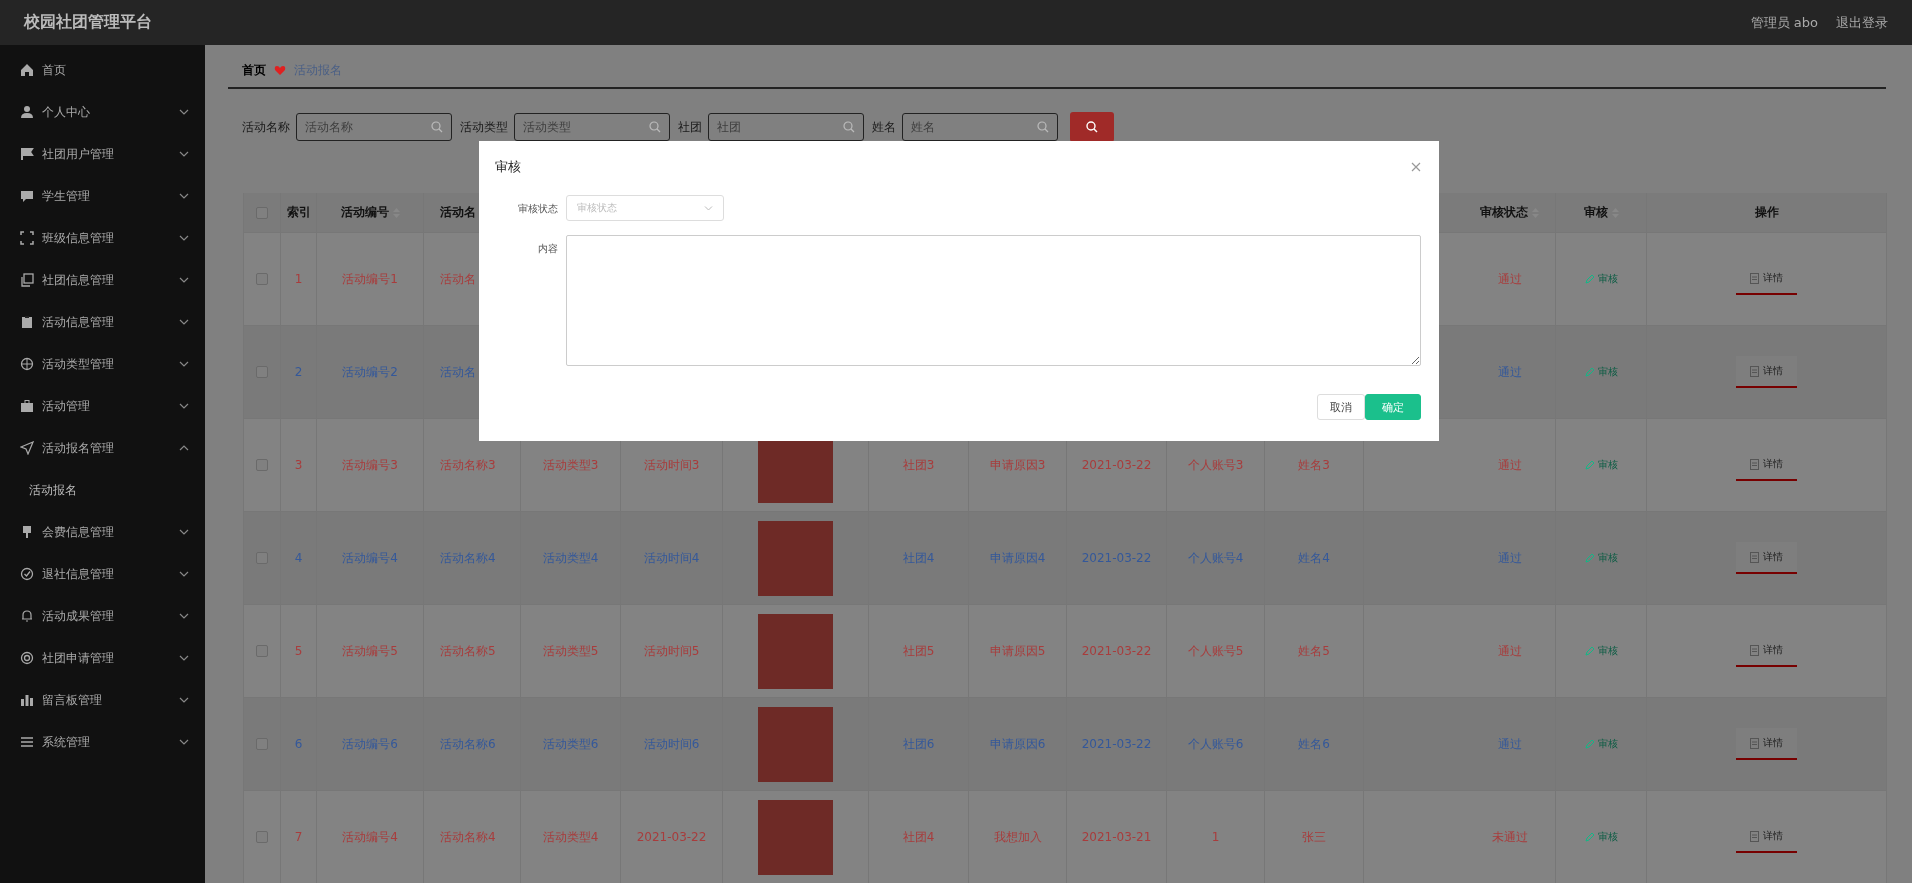  Describe the element at coordinates (102, 532) in the screenshot. I see `sidebar-item: 会费信息管理` at that location.